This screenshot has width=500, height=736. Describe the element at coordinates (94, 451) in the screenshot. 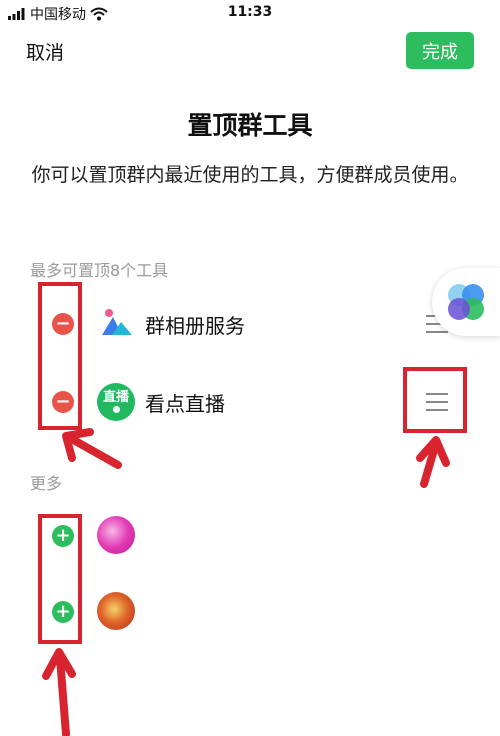

I see `annotation-arrow-icon` at that location.